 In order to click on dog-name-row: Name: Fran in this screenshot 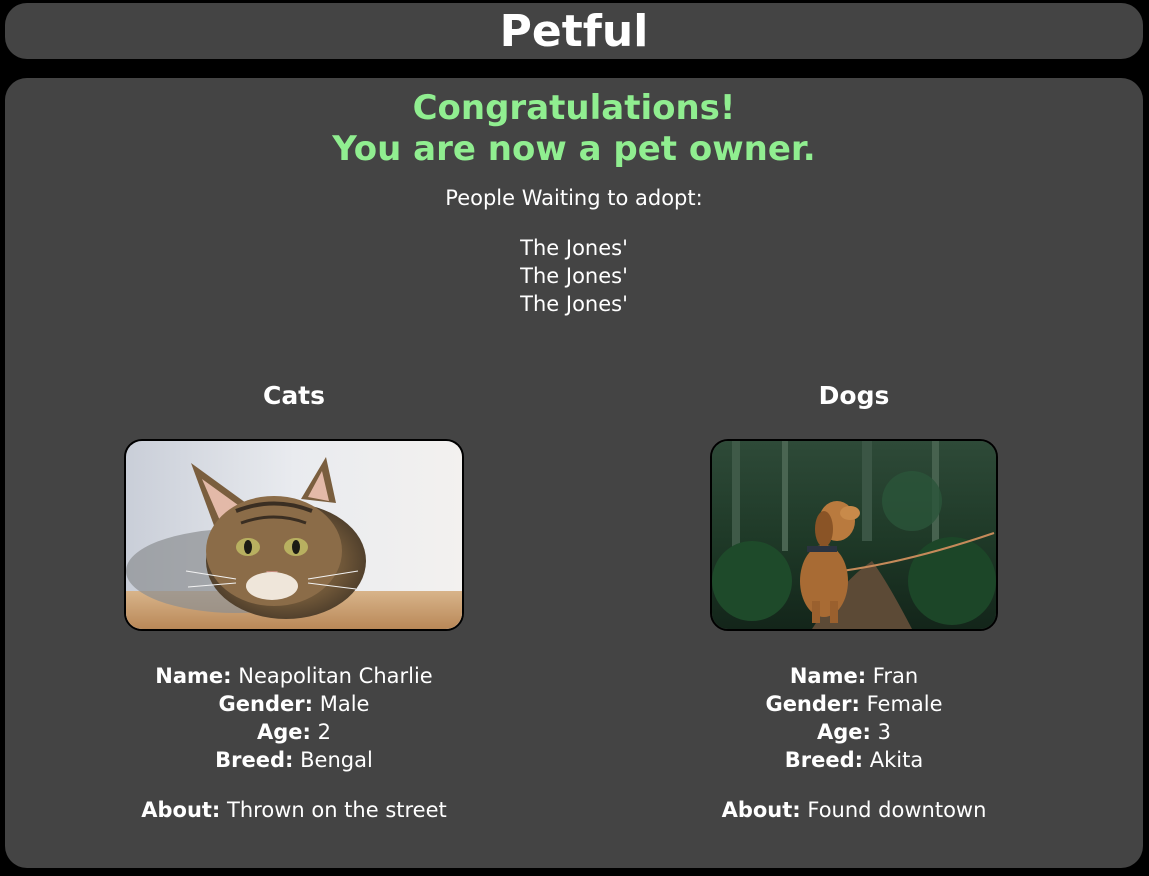, I will do `click(854, 676)`.